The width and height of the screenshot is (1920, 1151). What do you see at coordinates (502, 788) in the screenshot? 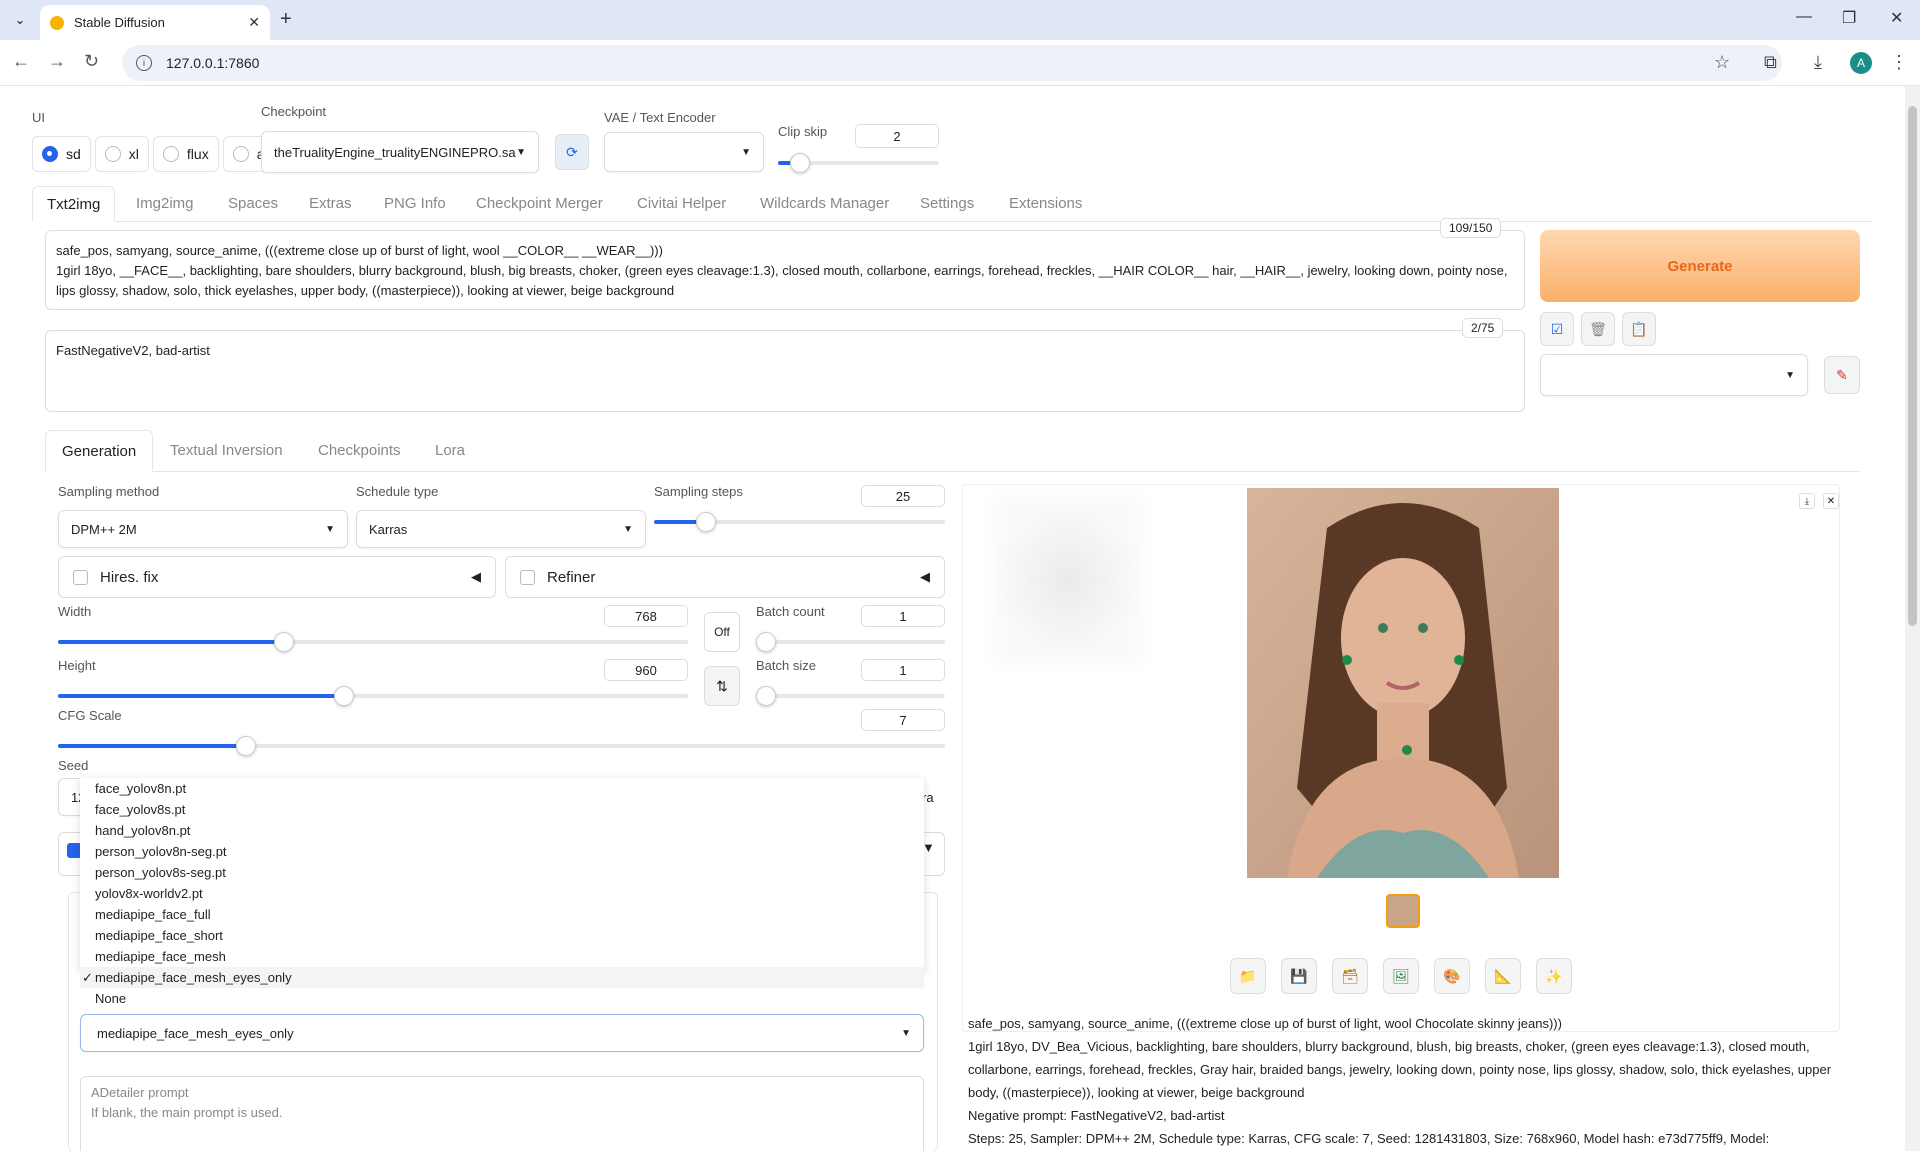
I see `dropdown-item: face_yolov8n.pt` at bounding box center [502, 788].